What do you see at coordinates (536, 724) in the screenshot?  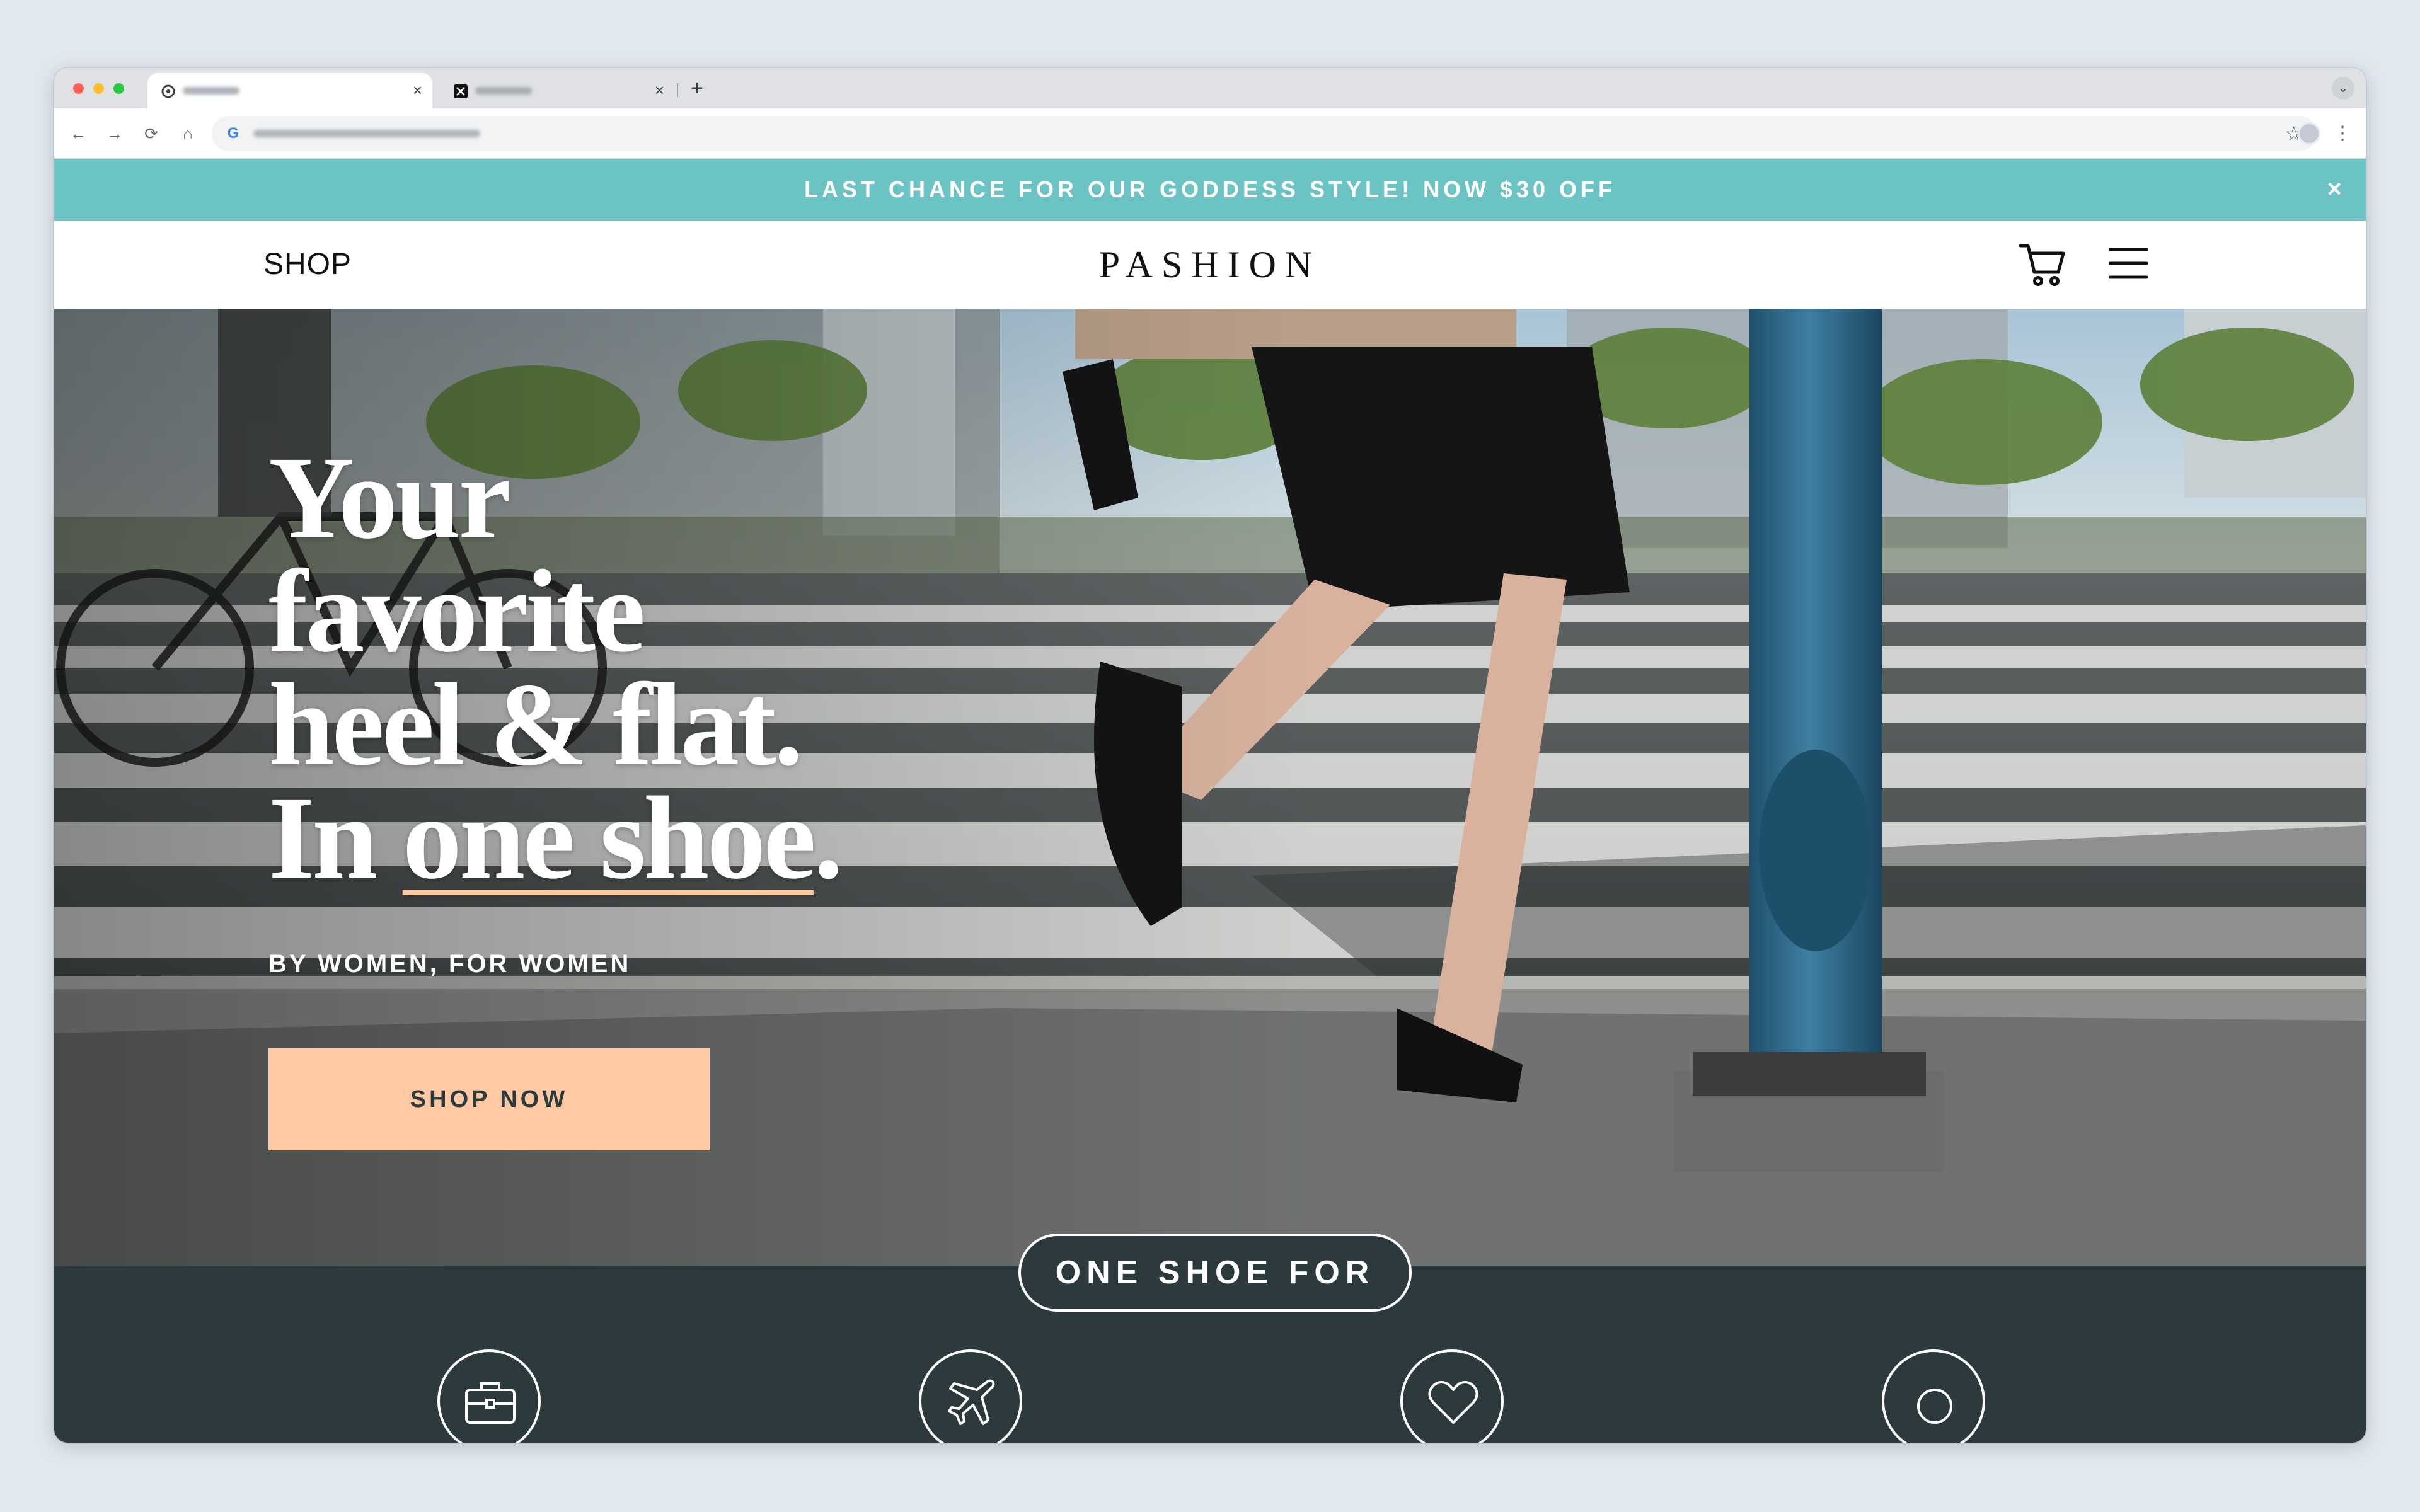 I see `headline-line-3: heel & flat.` at bounding box center [536, 724].